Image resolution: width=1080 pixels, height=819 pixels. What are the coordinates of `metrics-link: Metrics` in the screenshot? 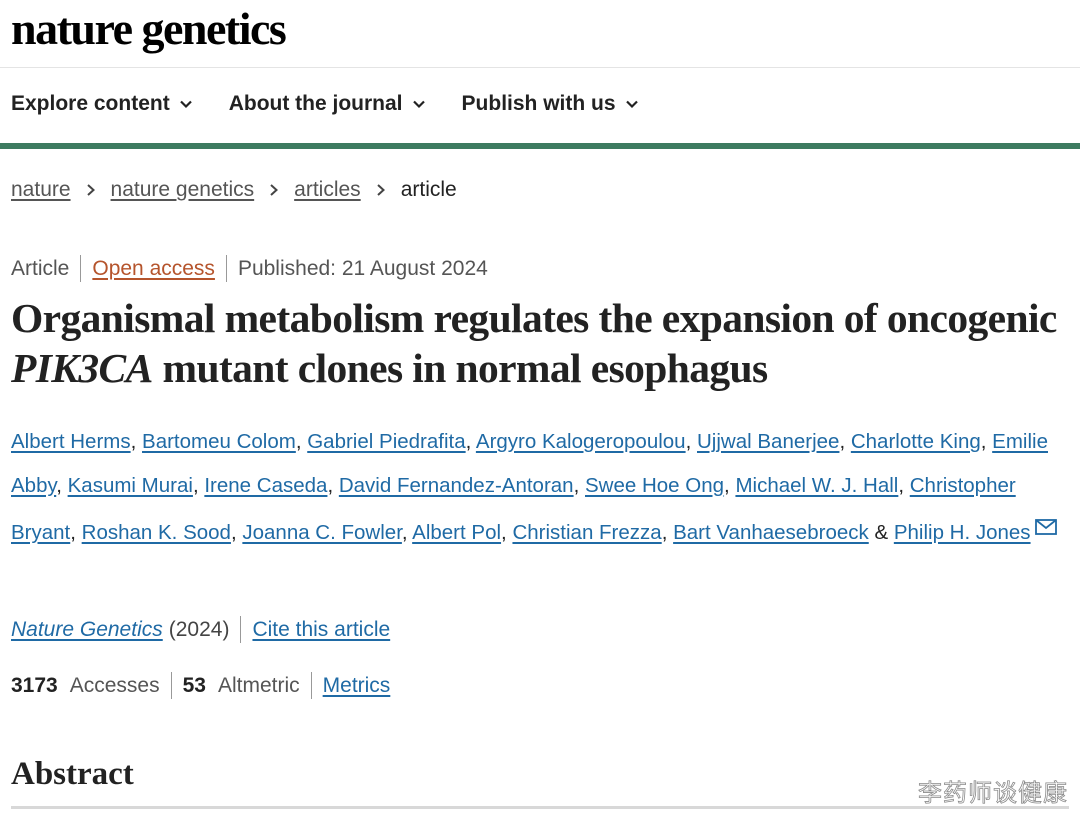 It's located at (357, 686).